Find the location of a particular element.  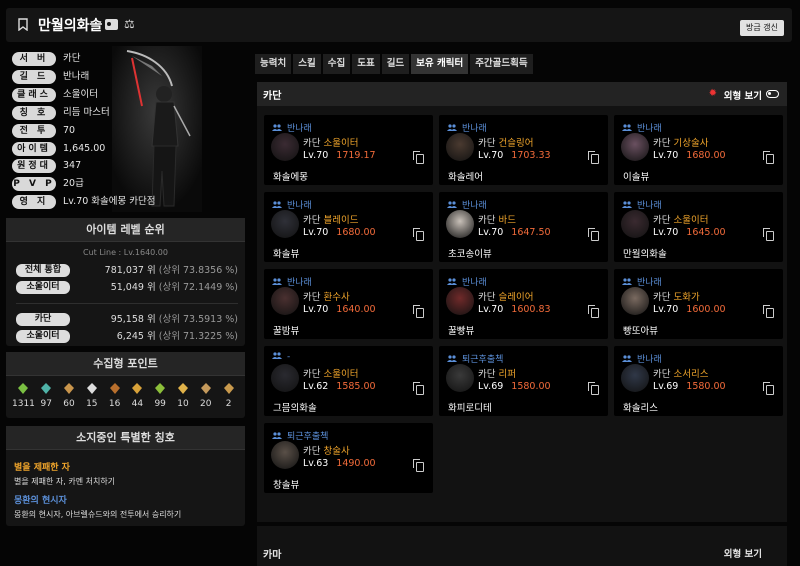

character-level-line: Lv.70 1645.00 is located at coordinates (689, 232).